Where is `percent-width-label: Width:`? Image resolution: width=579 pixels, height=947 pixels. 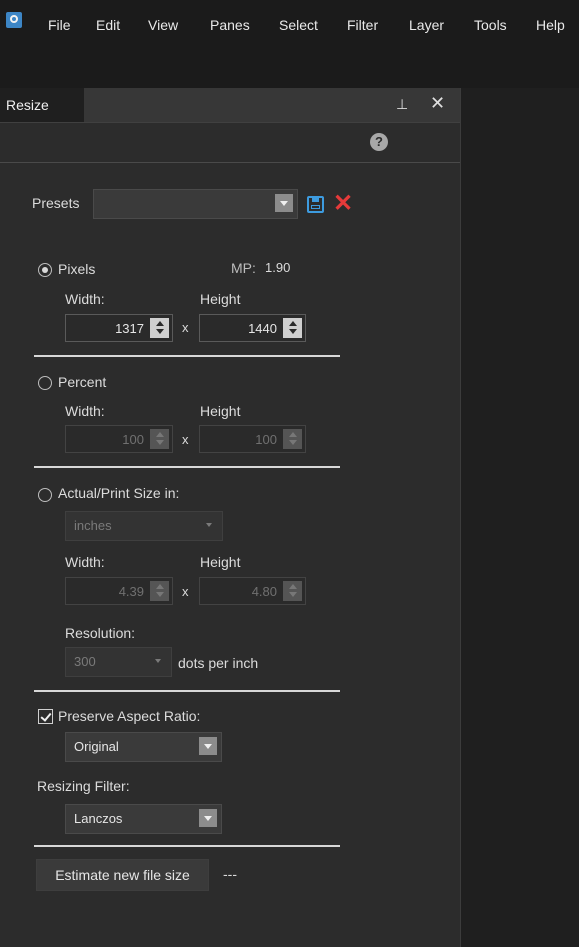 percent-width-label: Width: is located at coordinates (85, 411).